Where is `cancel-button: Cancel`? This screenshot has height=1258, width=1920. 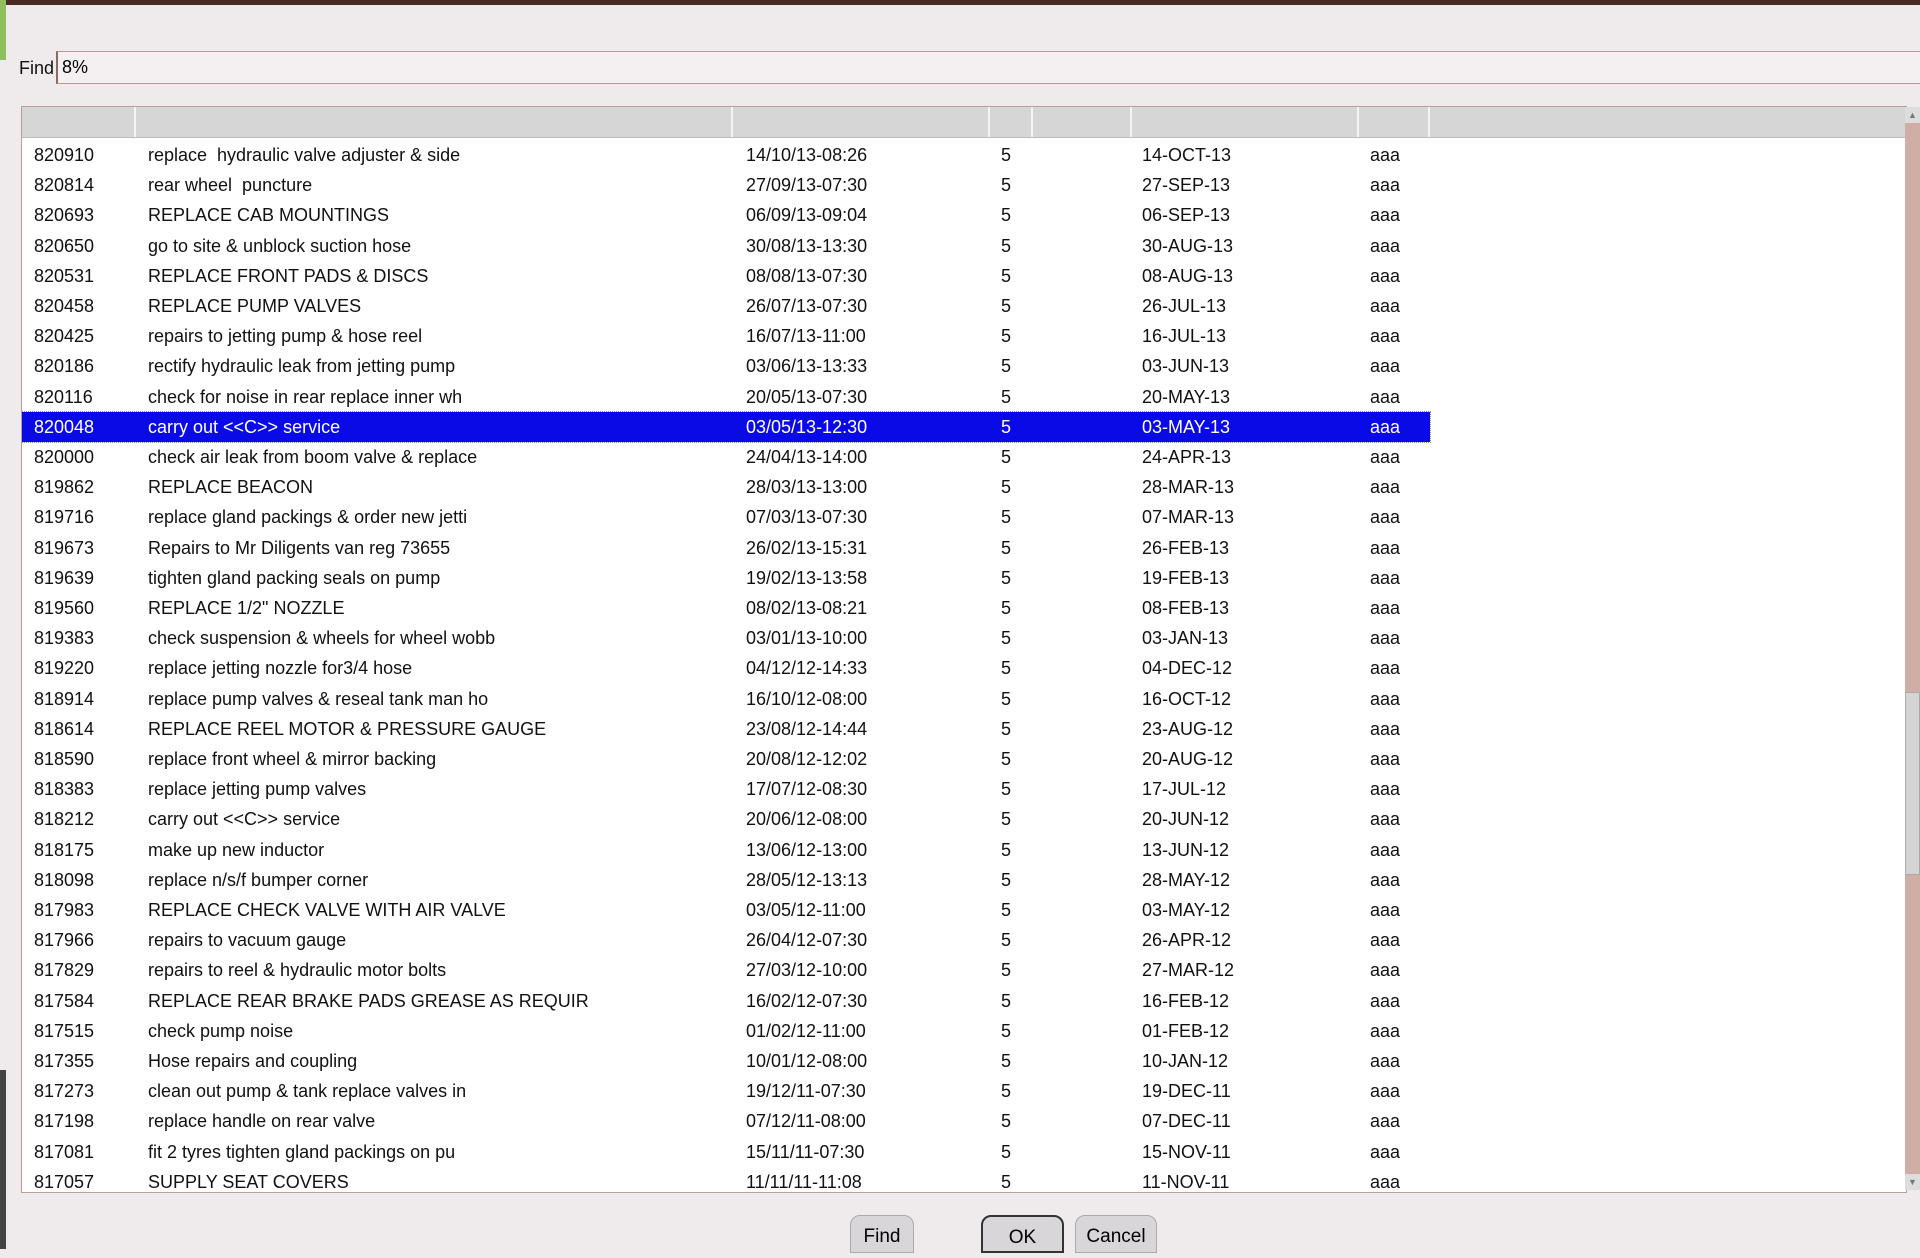
cancel-button: Cancel is located at coordinates (1116, 1234).